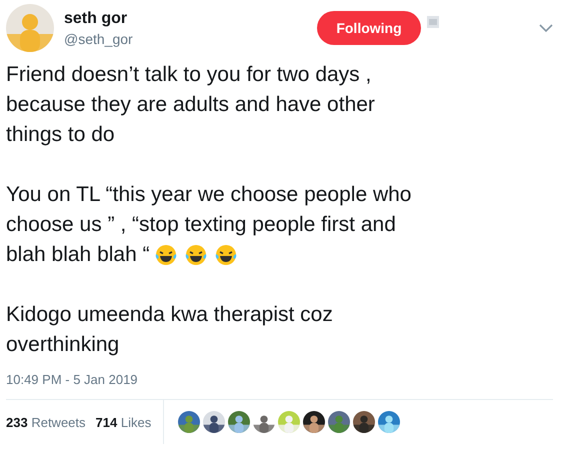  I want to click on tweet-text: things to do, so click(60, 135).